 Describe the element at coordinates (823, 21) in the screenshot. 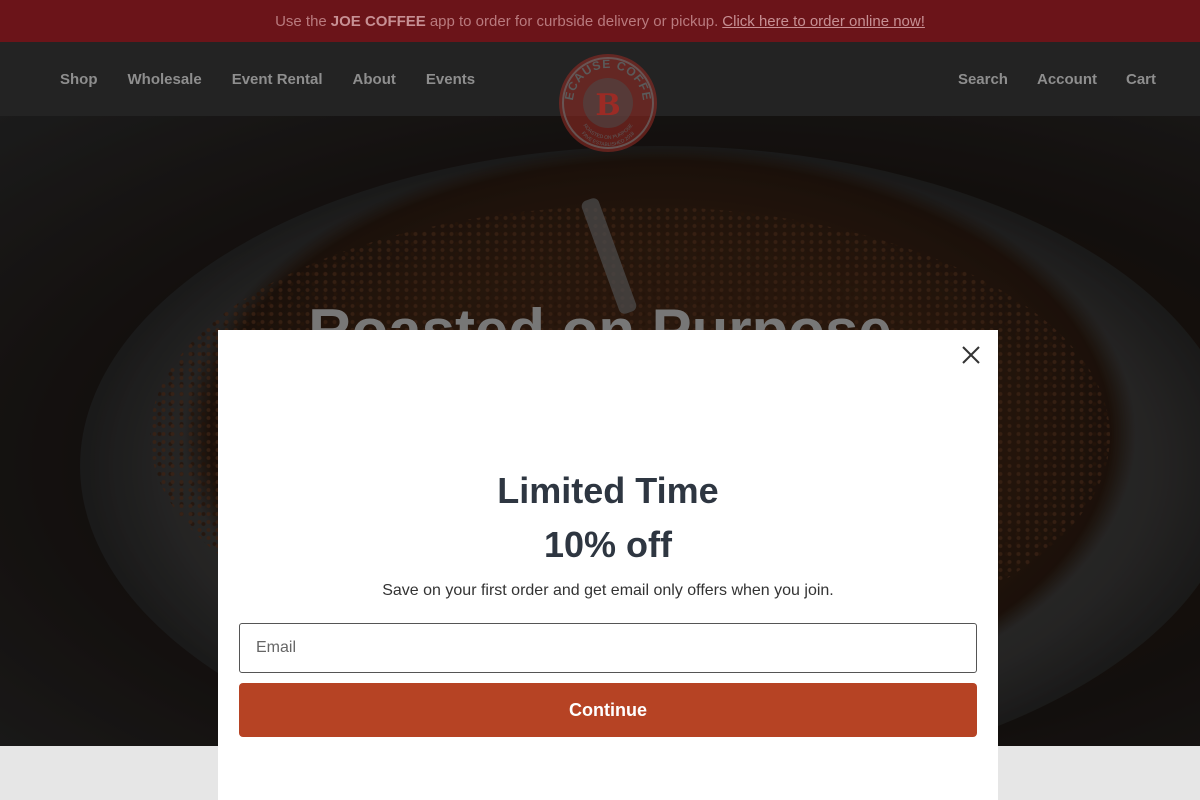

I see `order-online-link: Click here to order online now!` at that location.